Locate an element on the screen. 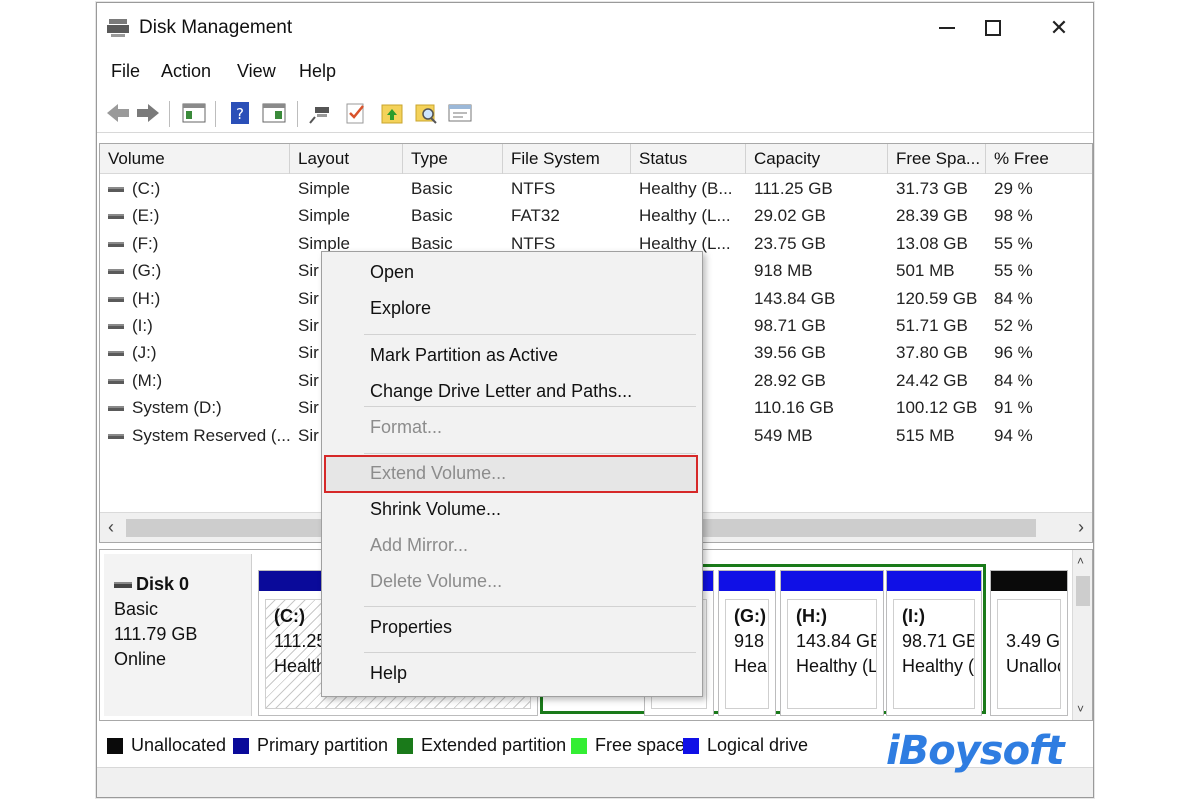  menu-item-help: Help is located at coordinates (388, 673).